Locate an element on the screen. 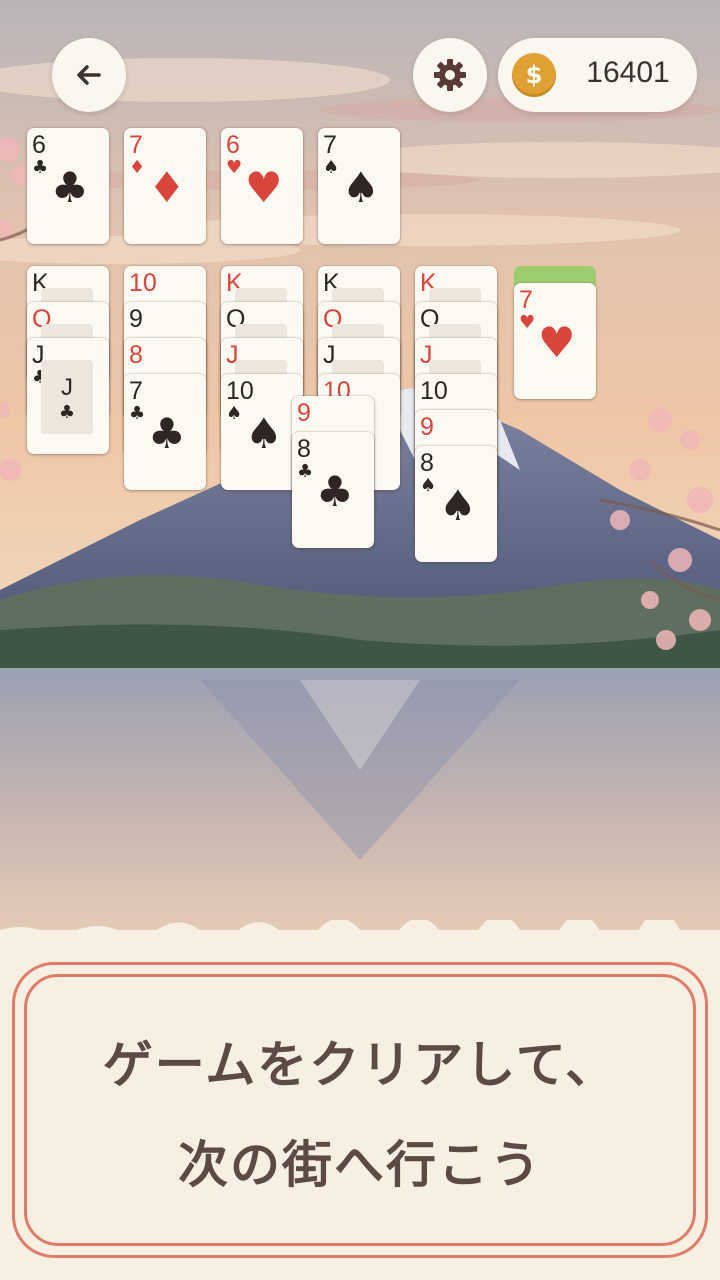 The image size is (720, 1280). playing-card: 6 ♥ ♥ is located at coordinates (262, 186).